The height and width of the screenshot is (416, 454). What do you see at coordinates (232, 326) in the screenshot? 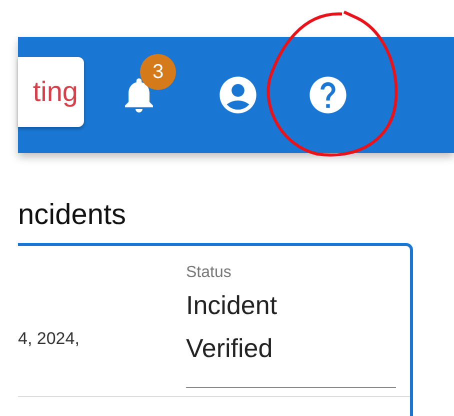
I see `status-value: Incident Verified` at bounding box center [232, 326].